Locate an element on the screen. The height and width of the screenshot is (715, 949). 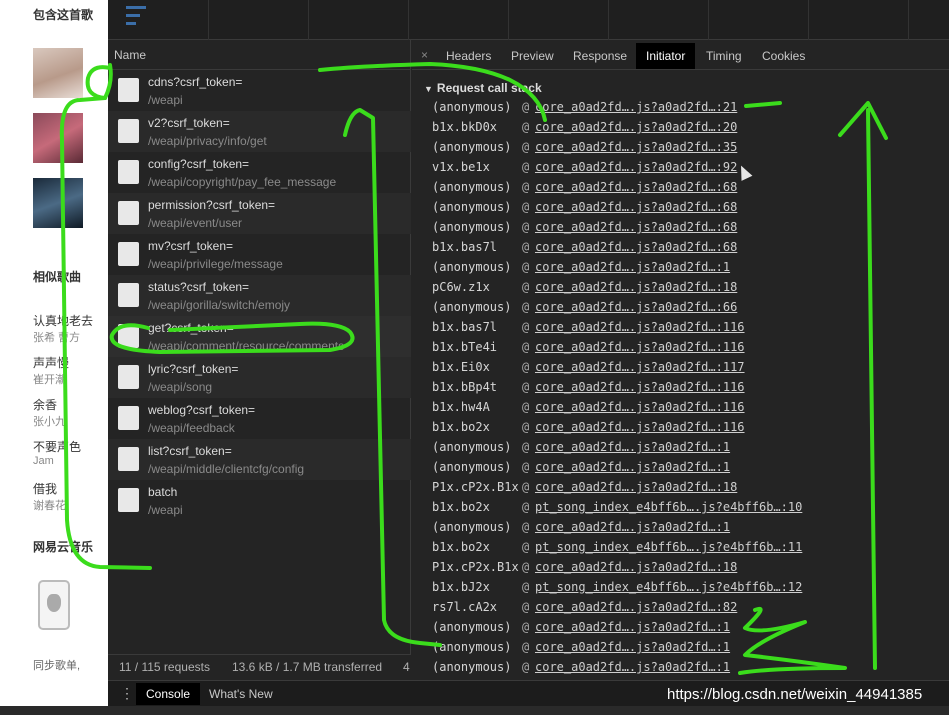
close-icon: × is located at coordinates (424, 55).